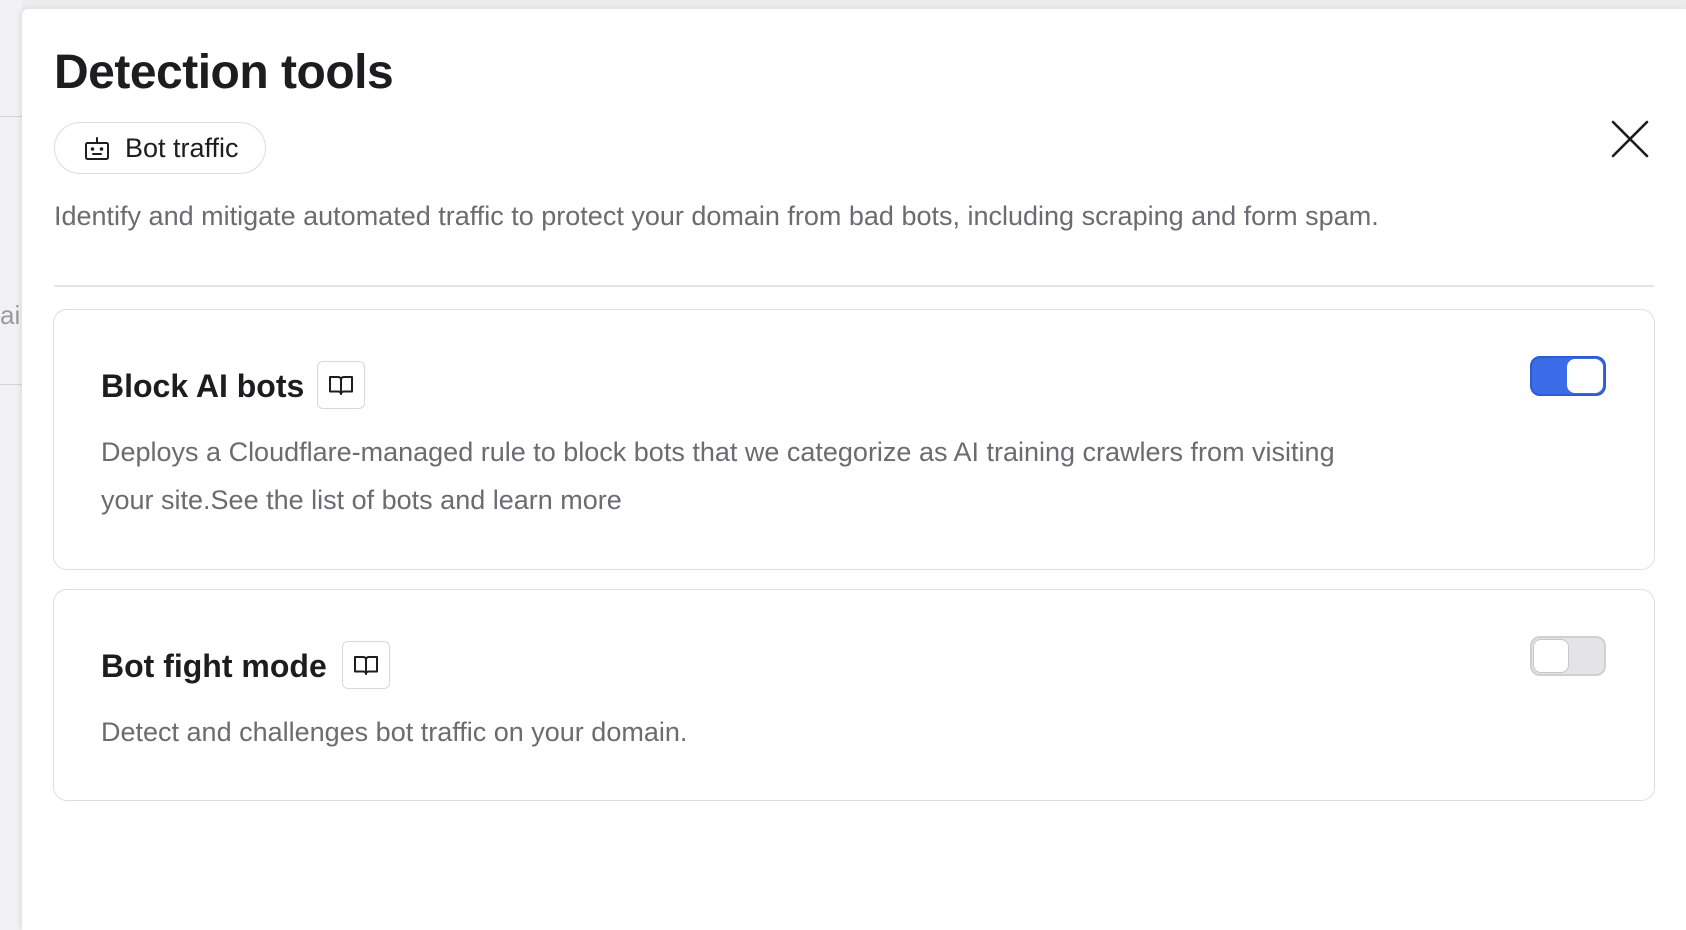 The image size is (1686, 930). What do you see at coordinates (854, 286) in the screenshot?
I see `section-divider` at bounding box center [854, 286].